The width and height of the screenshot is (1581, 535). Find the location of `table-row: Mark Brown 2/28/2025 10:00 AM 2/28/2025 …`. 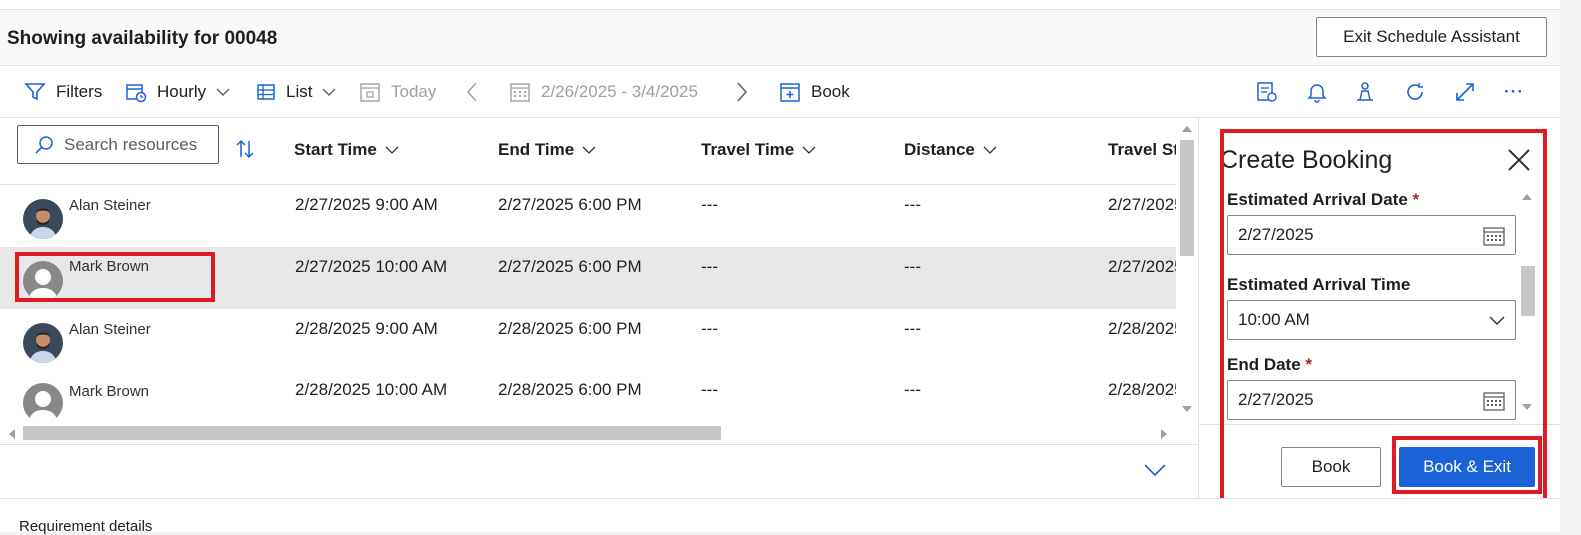

table-row: Mark Brown 2/28/2025 10:00 AM 2/28/2025 … is located at coordinates (588, 396).